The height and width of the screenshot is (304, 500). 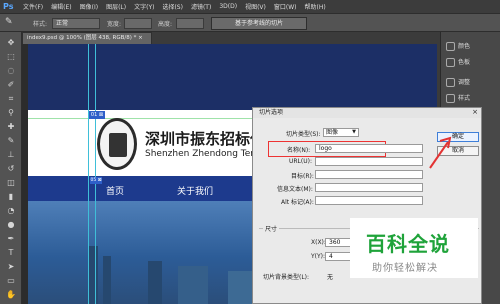 What do you see at coordinates (11, 252) in the screenshot?
I see `type-tool-icon: T` at bounding box center [11, 252].